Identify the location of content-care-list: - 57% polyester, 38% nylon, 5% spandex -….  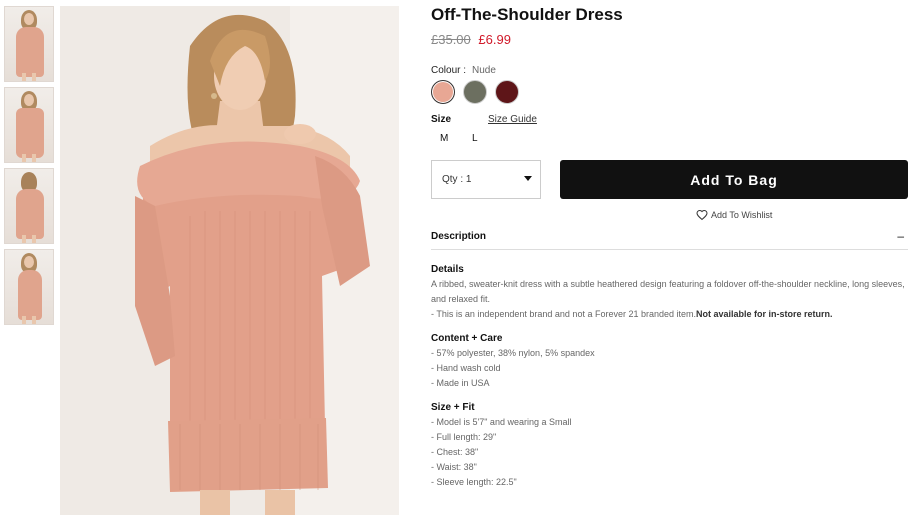
(669, 368).